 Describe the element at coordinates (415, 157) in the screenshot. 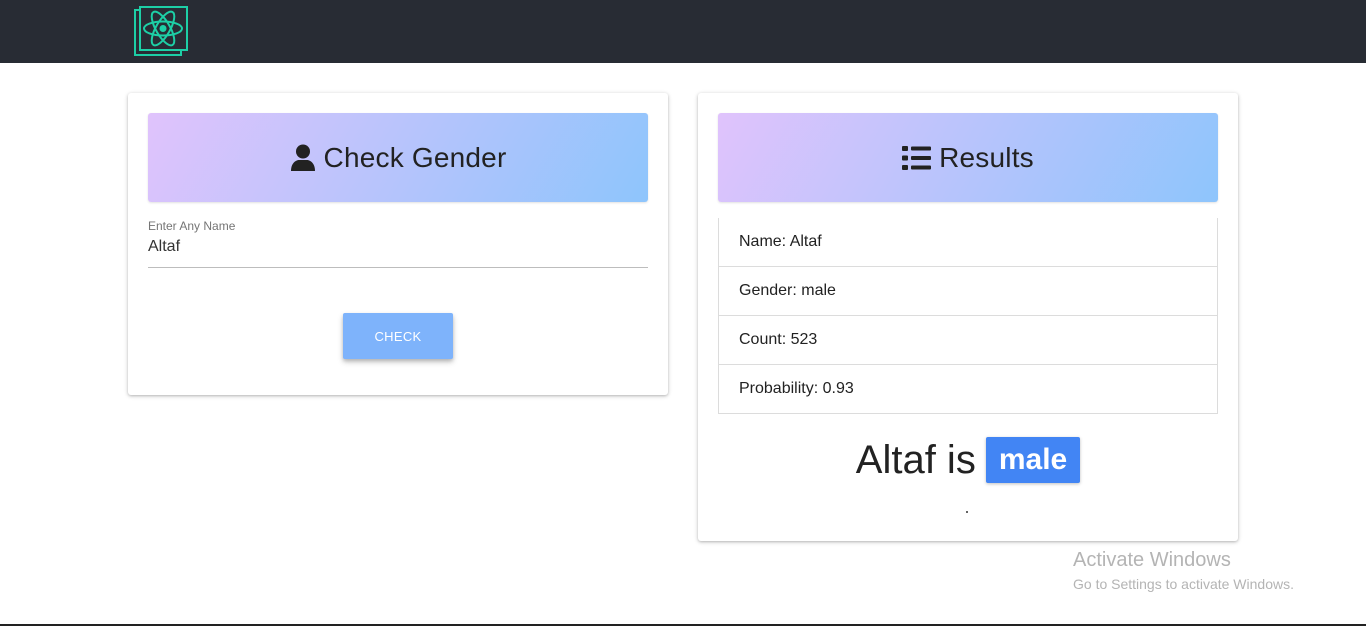

I see `check-gender-title: Check Gender` at that location.